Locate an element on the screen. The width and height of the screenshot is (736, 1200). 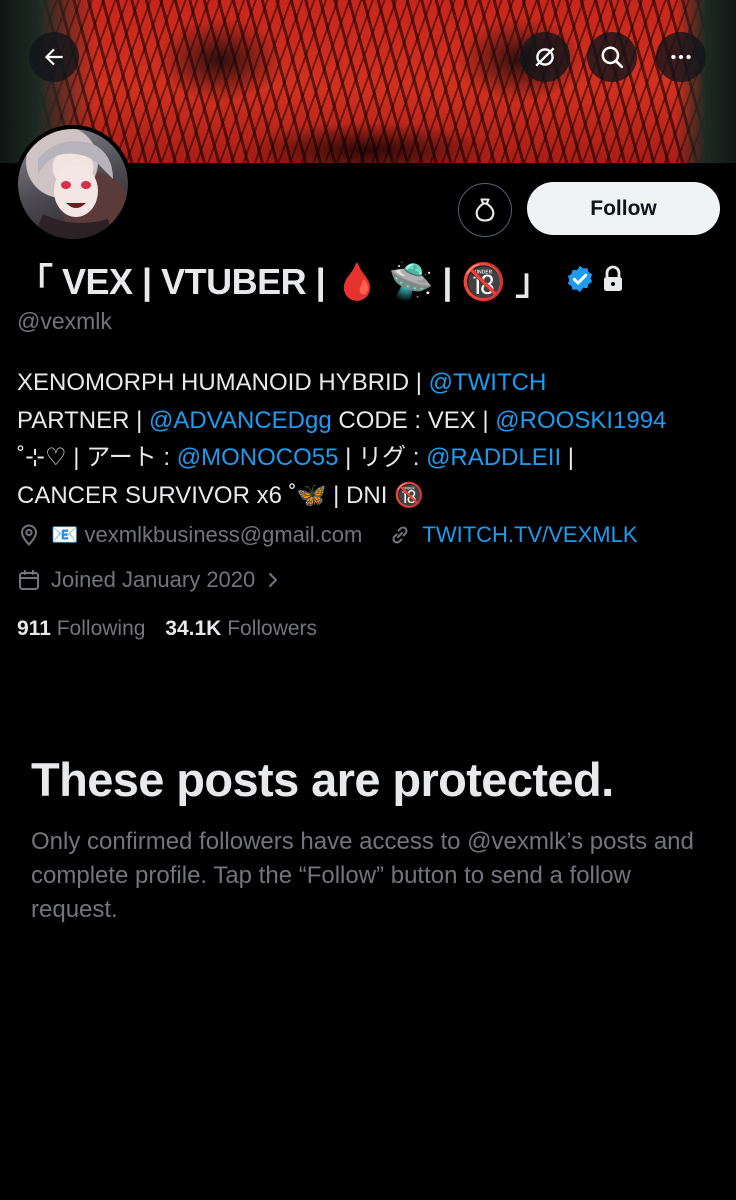
lock-icon is located at coordinates (612, 278).